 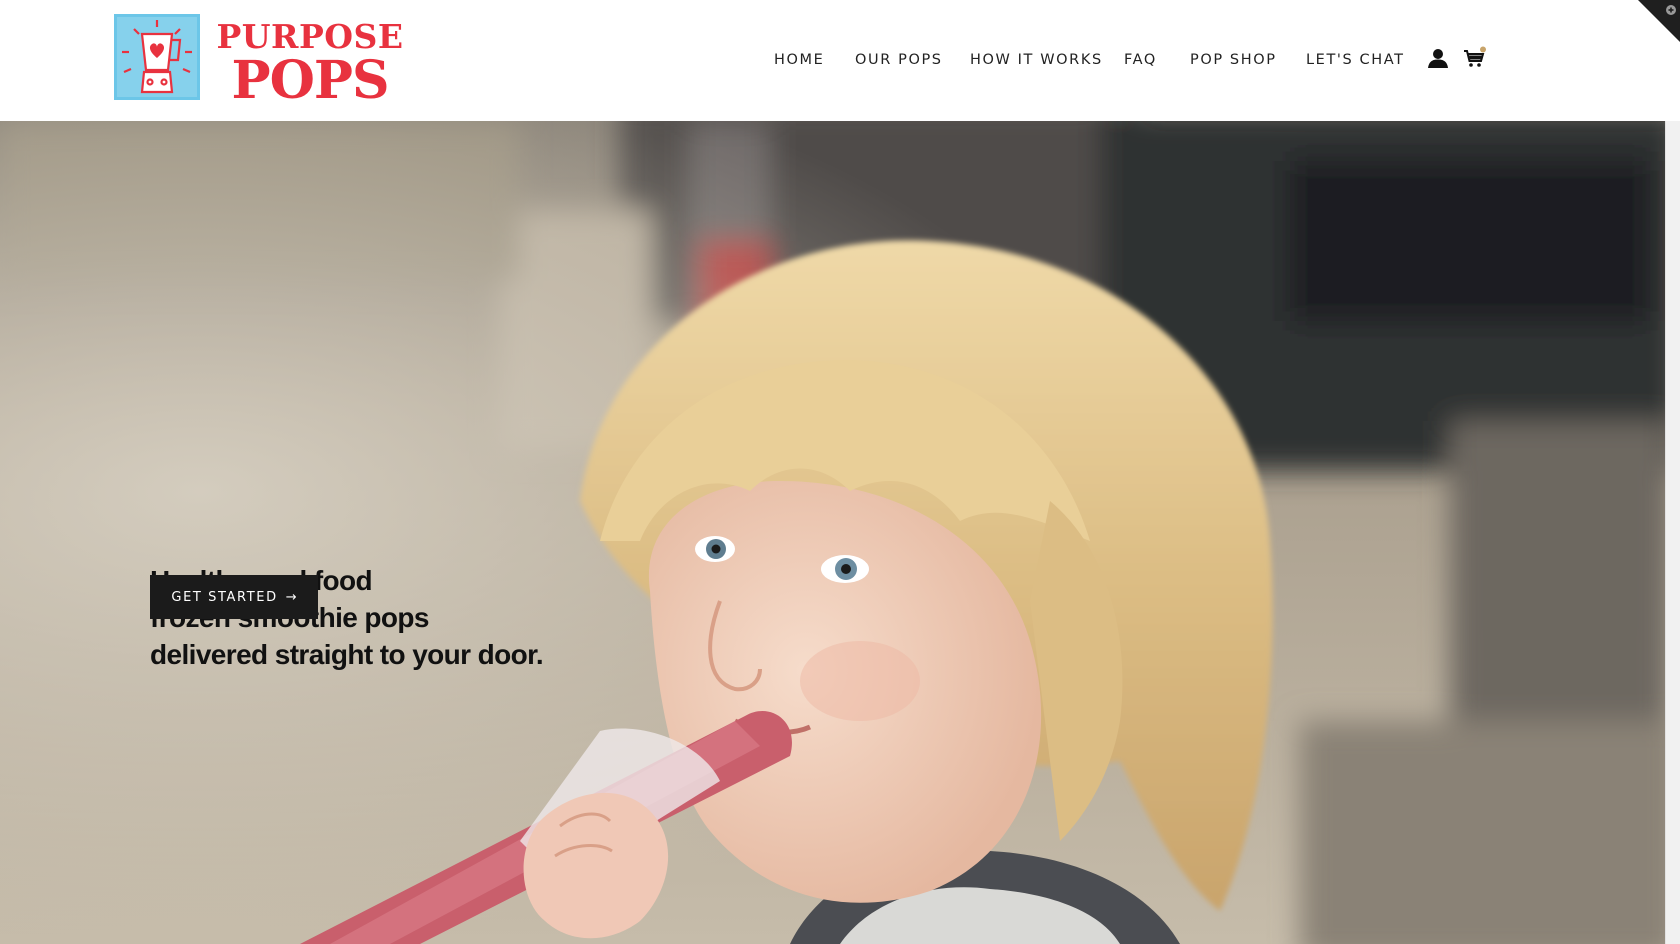 I want to click on user-icon, so click(x=1438, y=58).